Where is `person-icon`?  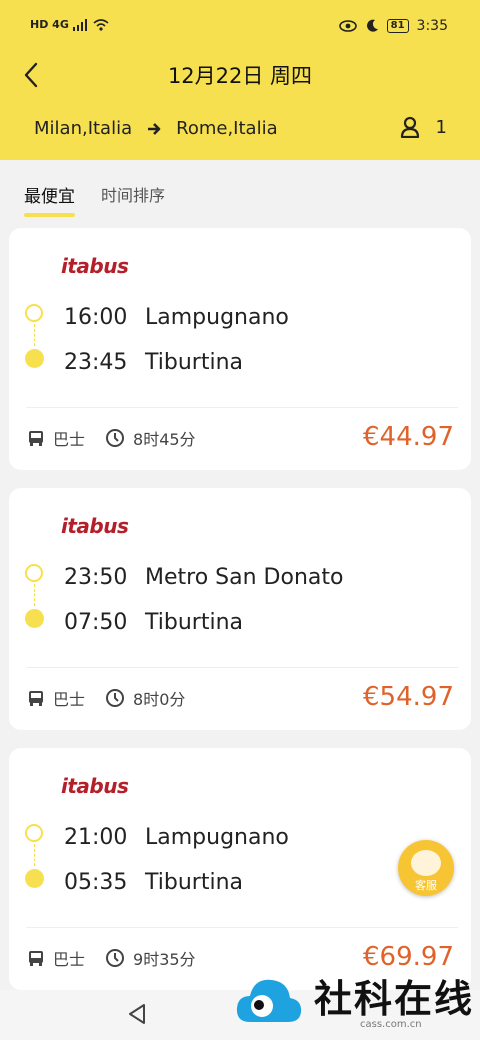
person-icon is located at coordinates (409, 127).